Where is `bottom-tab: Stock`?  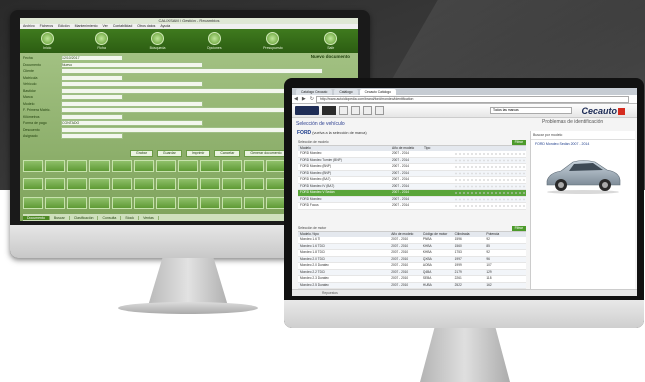 bottom-tab: Stock is located at coordinates (130, 217).